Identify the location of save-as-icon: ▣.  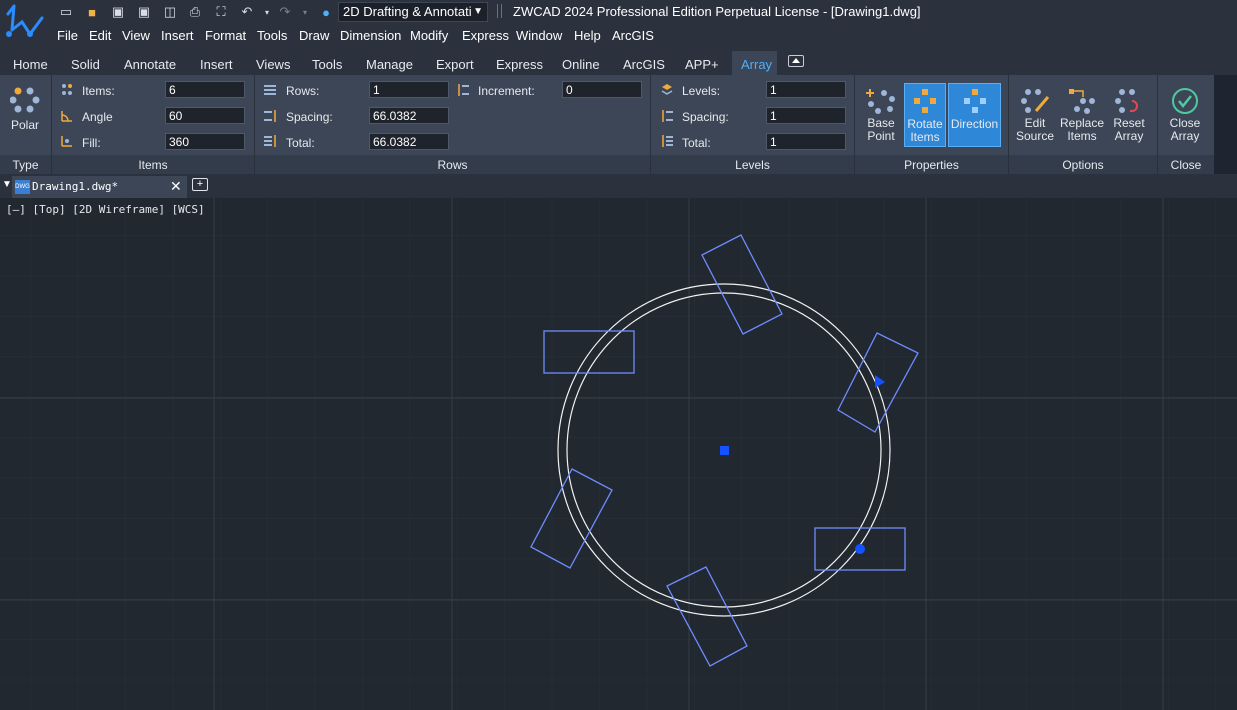
(144, 12).